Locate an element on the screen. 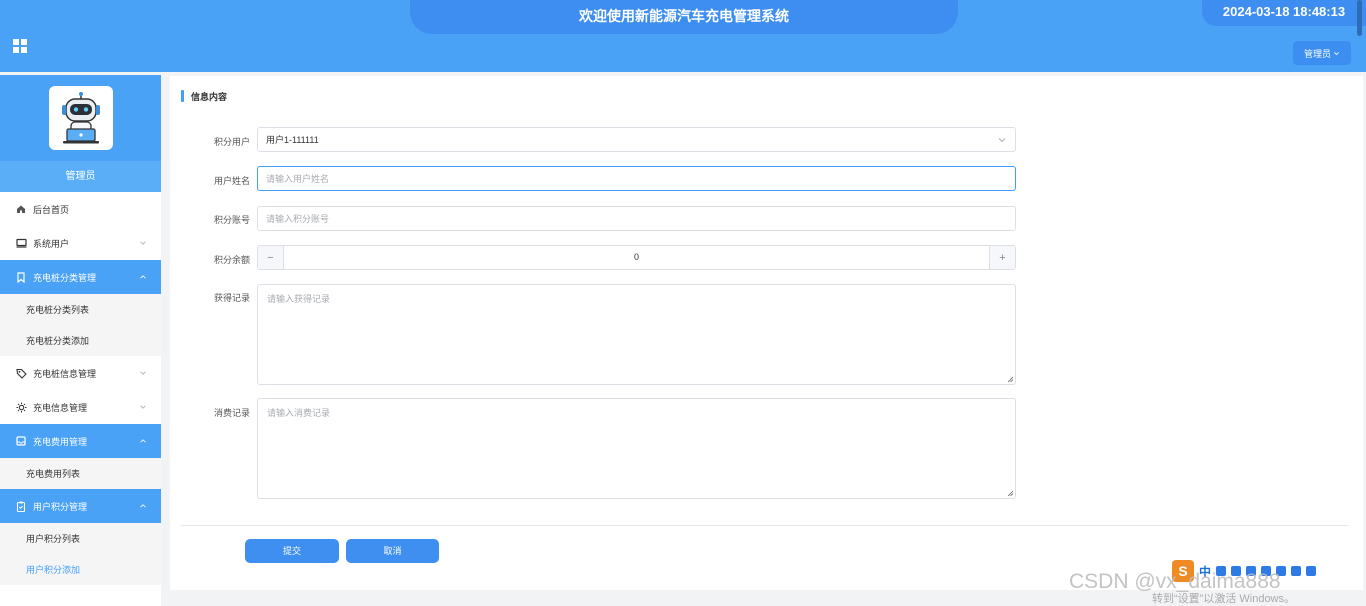 The image size is (1366, 606). clipboard-icon is located at coordinates (21, 506).